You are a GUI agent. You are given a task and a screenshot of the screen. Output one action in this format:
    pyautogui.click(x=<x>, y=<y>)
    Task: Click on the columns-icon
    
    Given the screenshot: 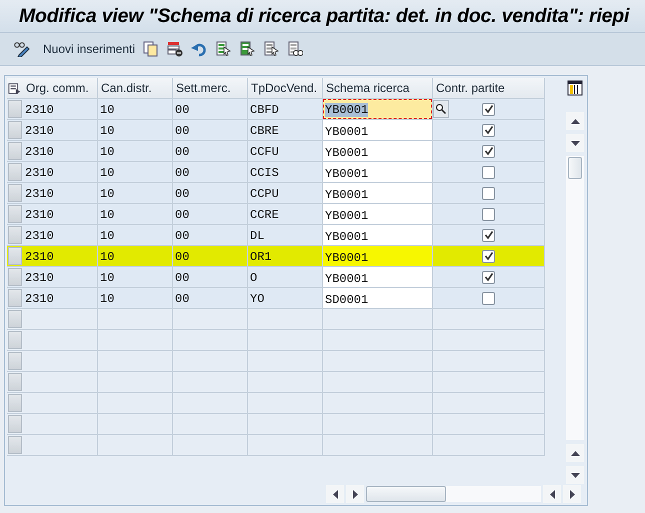 What is the action you would take?
    pyautogui.click(x=575, y=88)
    